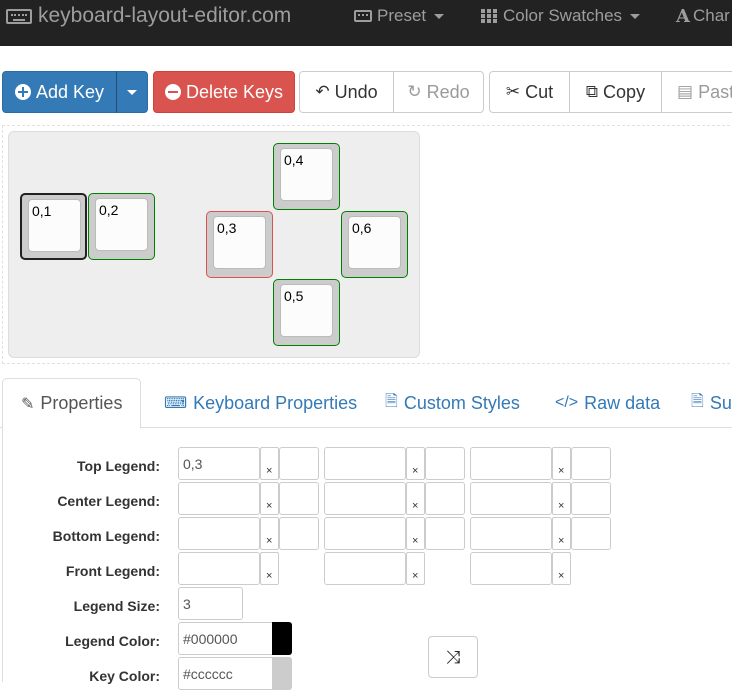  What do you see at coordinates (219, 568) in the screenshot?
I see `front-legend-input-left` at bounding box center [219, 568].